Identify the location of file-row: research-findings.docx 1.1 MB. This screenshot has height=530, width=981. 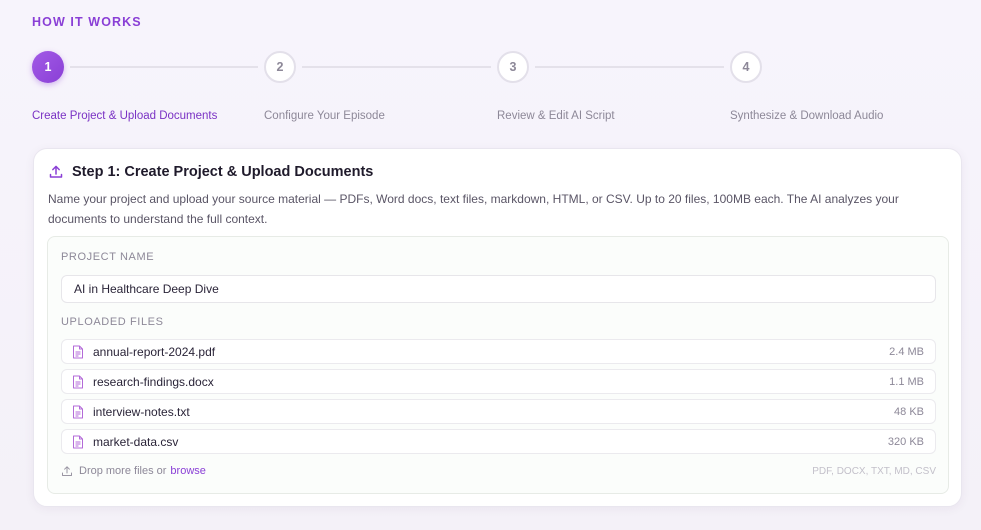
(498, 381).